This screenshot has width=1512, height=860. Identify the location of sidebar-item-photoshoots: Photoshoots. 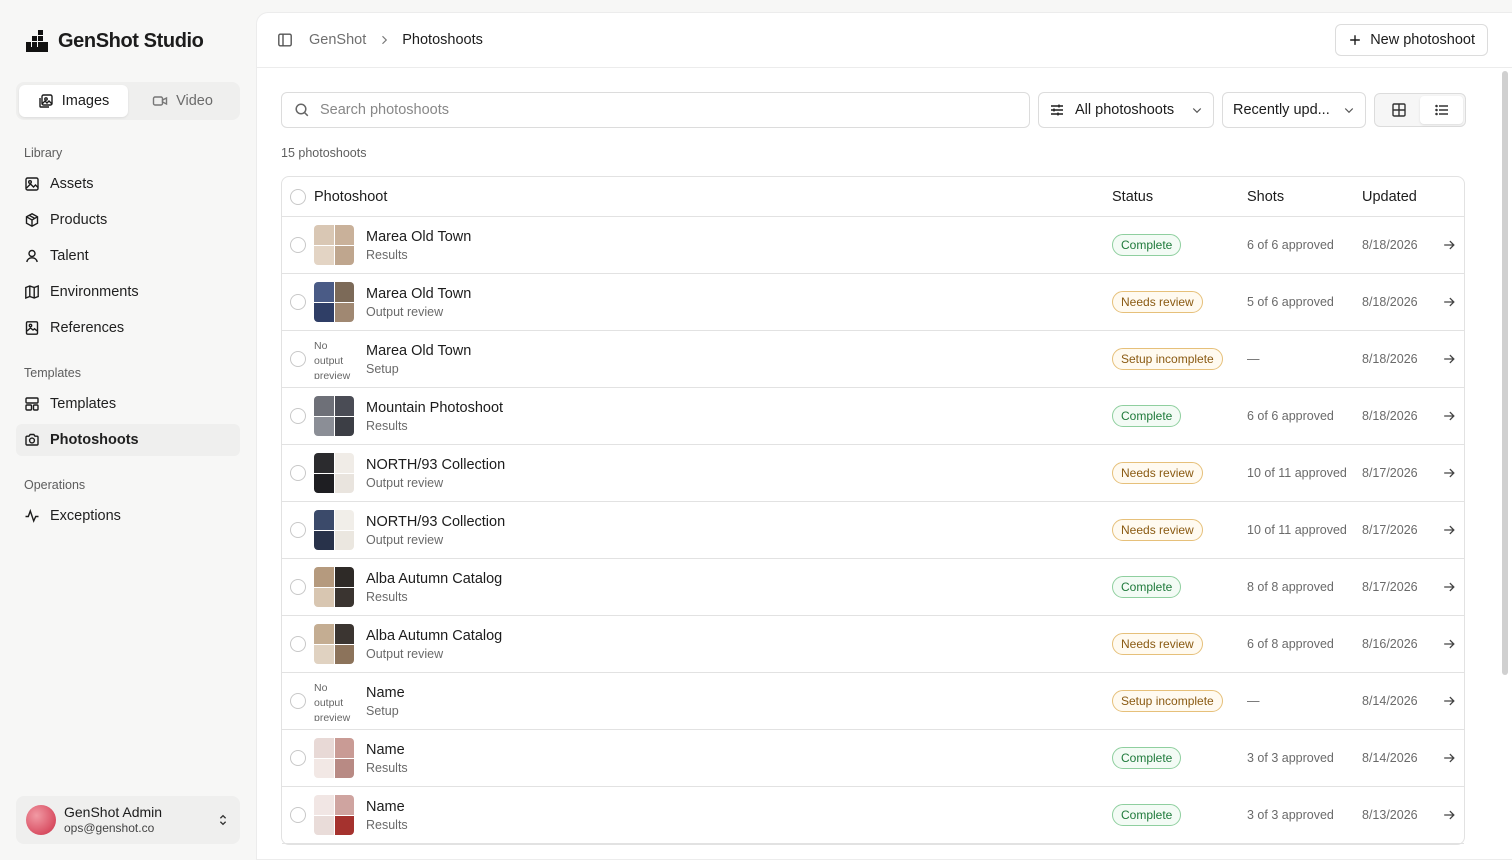
(128, 440).